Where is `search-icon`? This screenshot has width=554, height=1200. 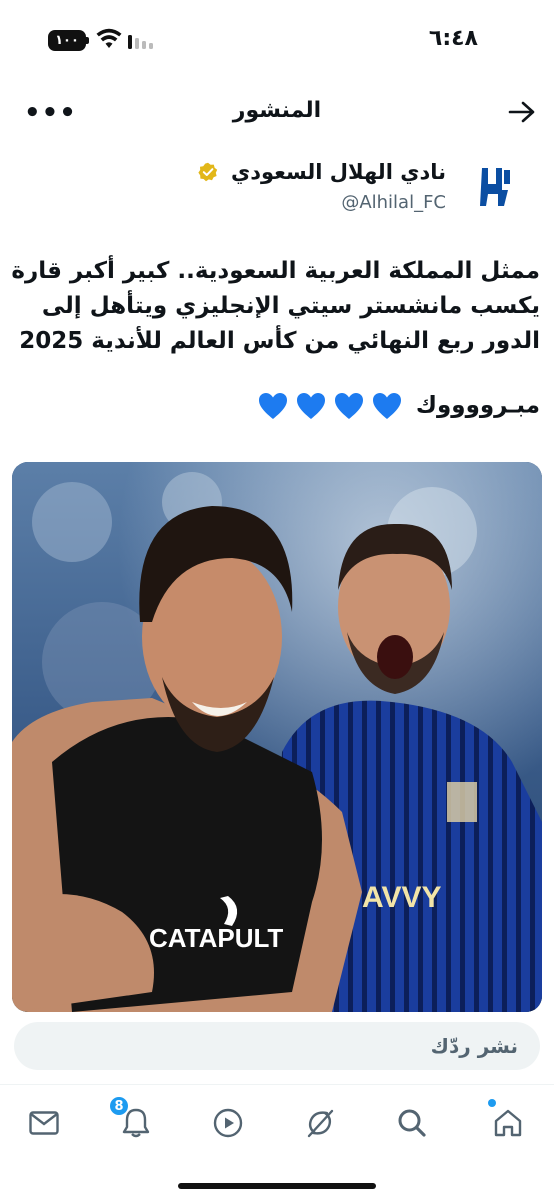 search-icon is located at coordinates (412, 1123).